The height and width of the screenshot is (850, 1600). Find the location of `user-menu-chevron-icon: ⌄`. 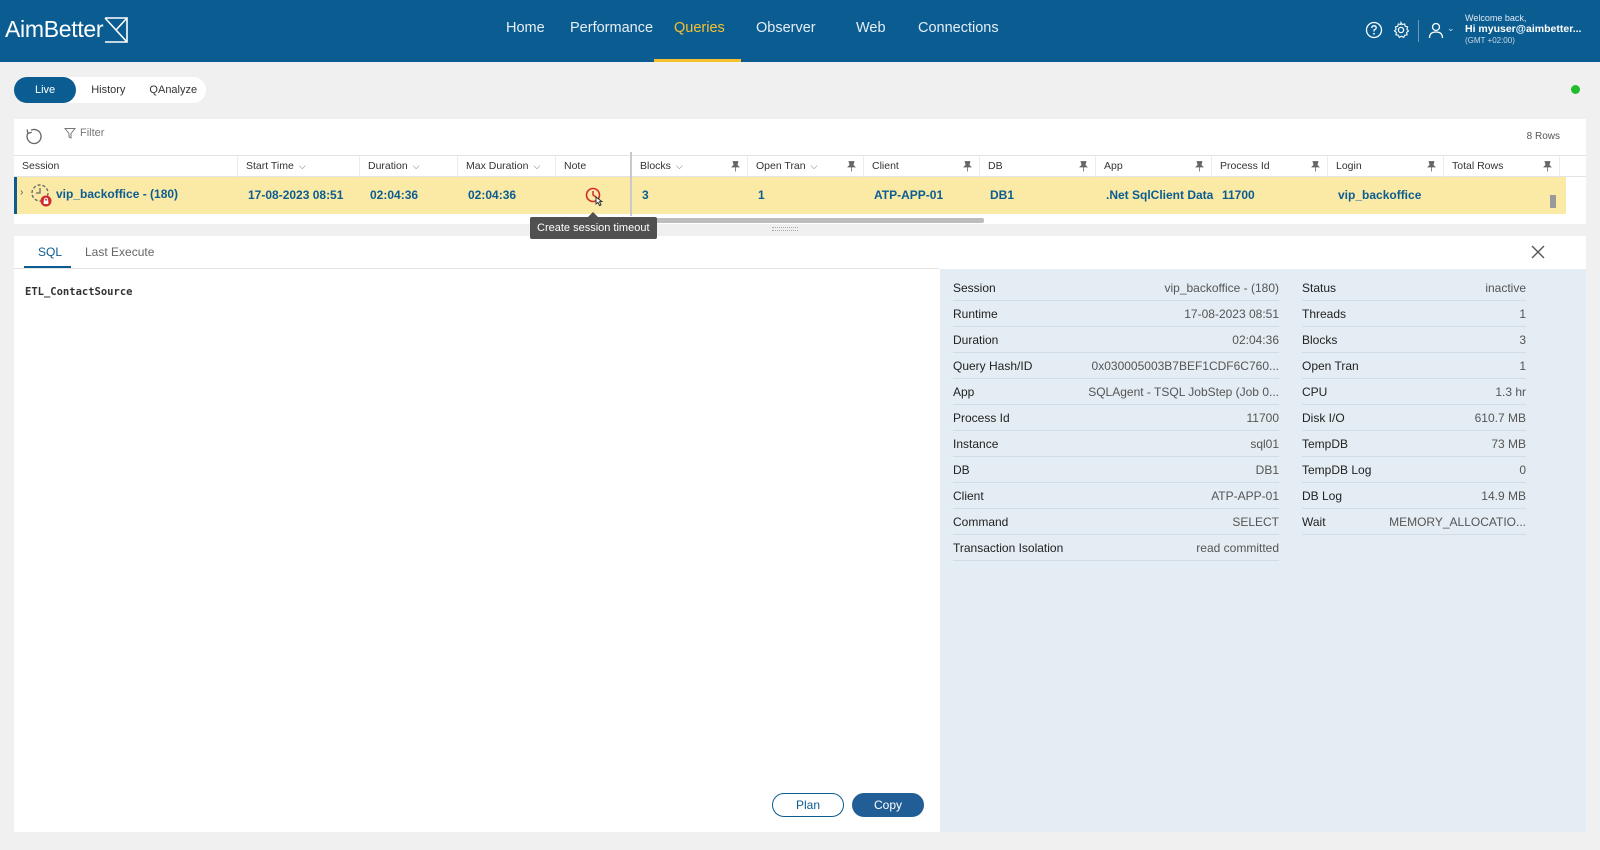

user-menu-chevron-icon: ⌄ is located at coordinates (1451, 28).